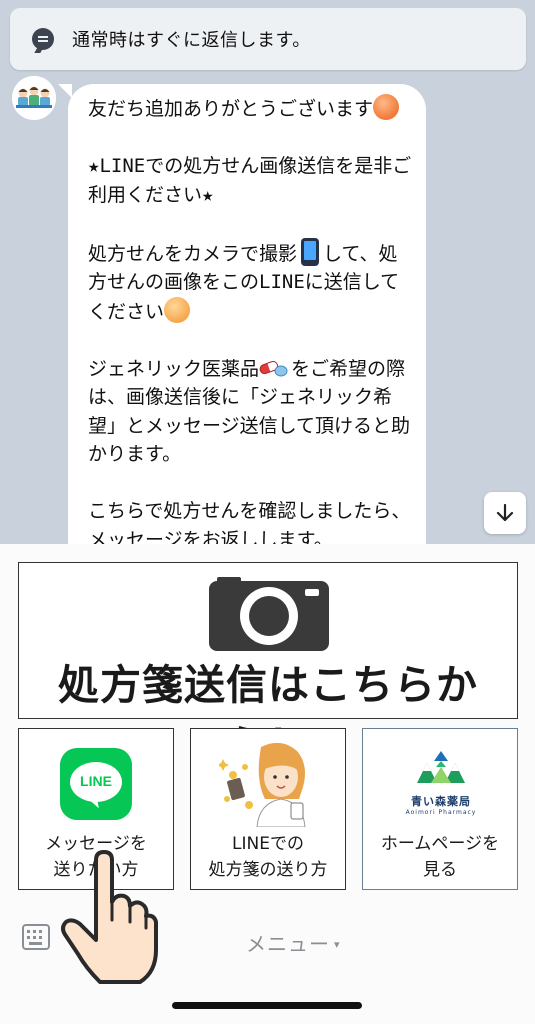 This screenshot has width=535, height=1024. Describe the element at coordinates (441, 782) in the screenshot. I see `aoimori-logo-icon: 青い森薬局 Aoimori Pharmacy` at that location.